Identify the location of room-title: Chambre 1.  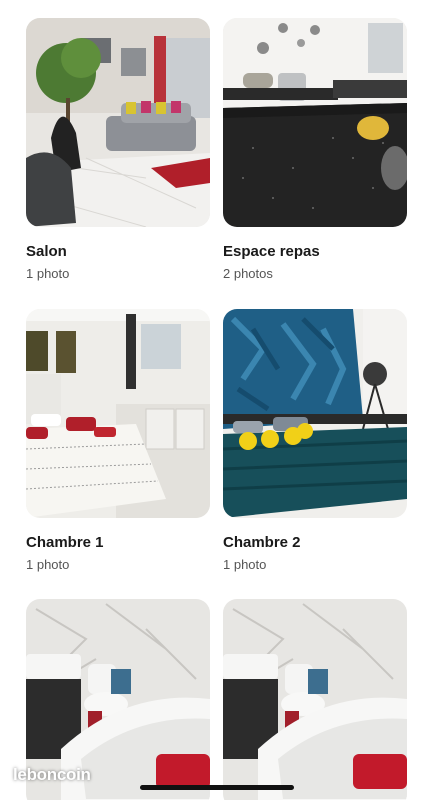
(65, 542).